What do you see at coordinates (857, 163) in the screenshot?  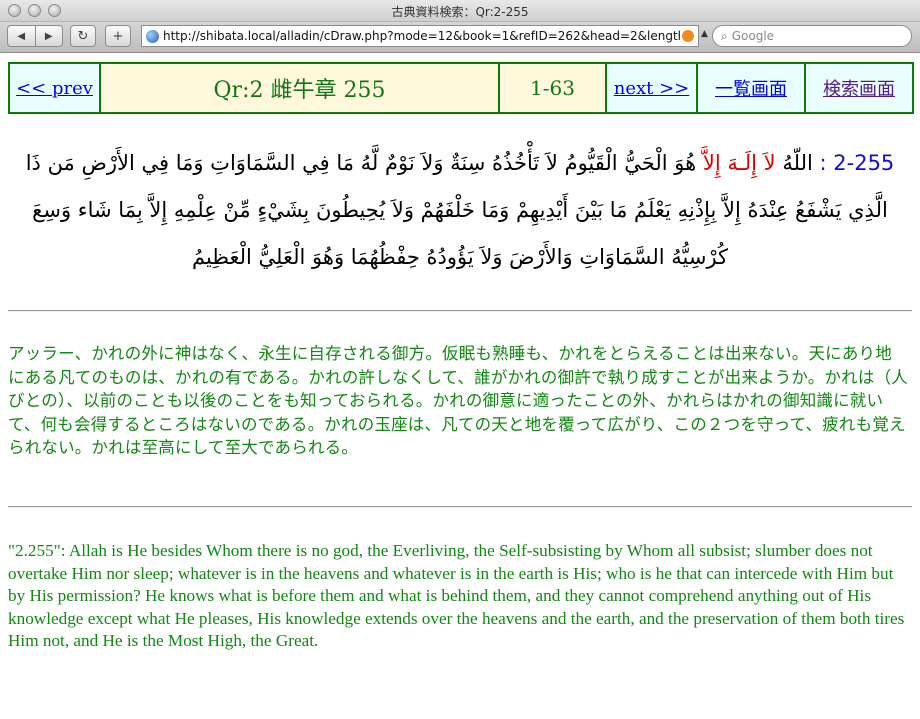 I see `verse-ref: 2-255 :` at bounding box center [857, 163].